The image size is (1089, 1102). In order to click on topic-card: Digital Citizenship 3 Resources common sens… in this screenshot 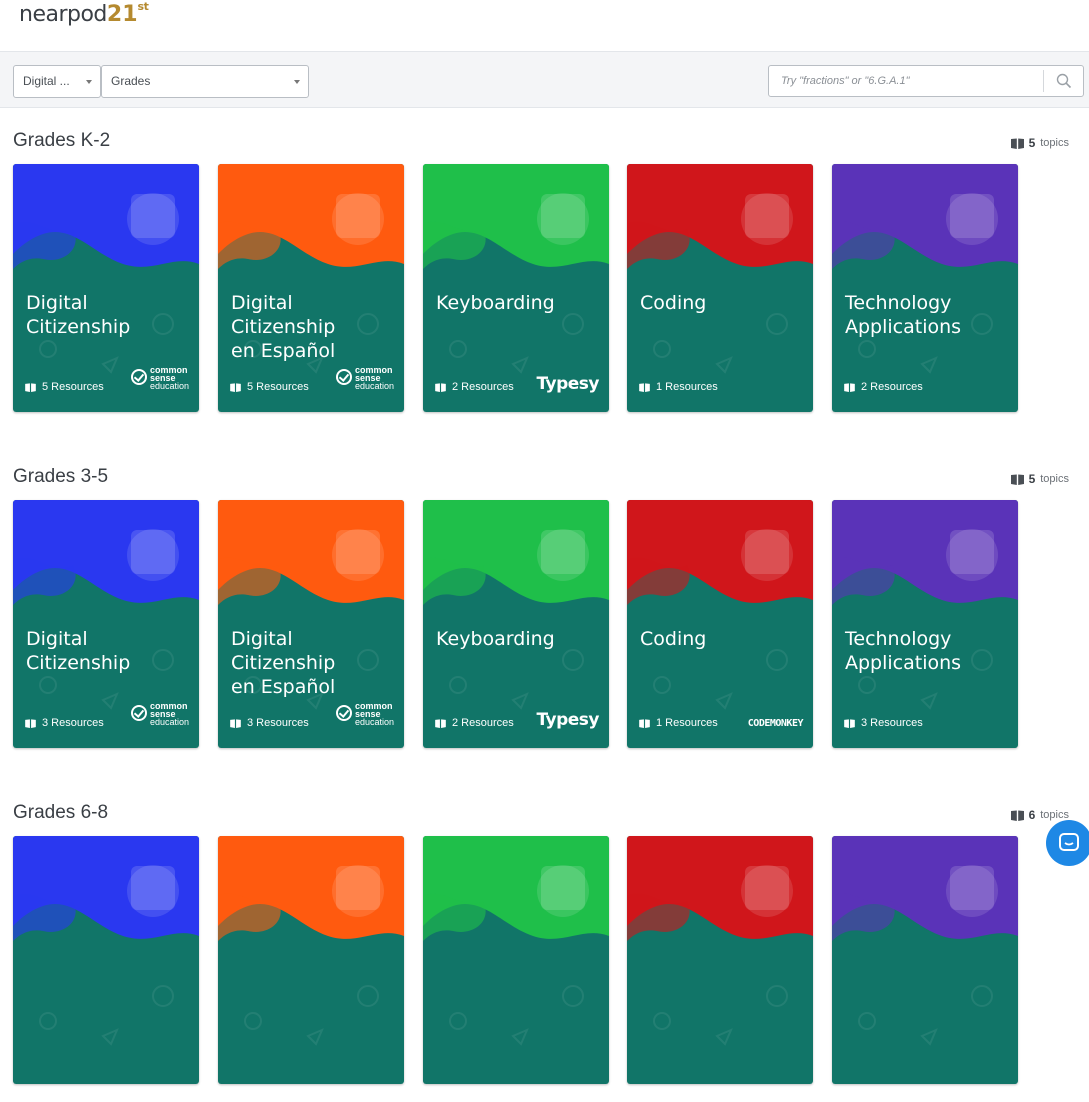, I will do `click(106, 624)`.